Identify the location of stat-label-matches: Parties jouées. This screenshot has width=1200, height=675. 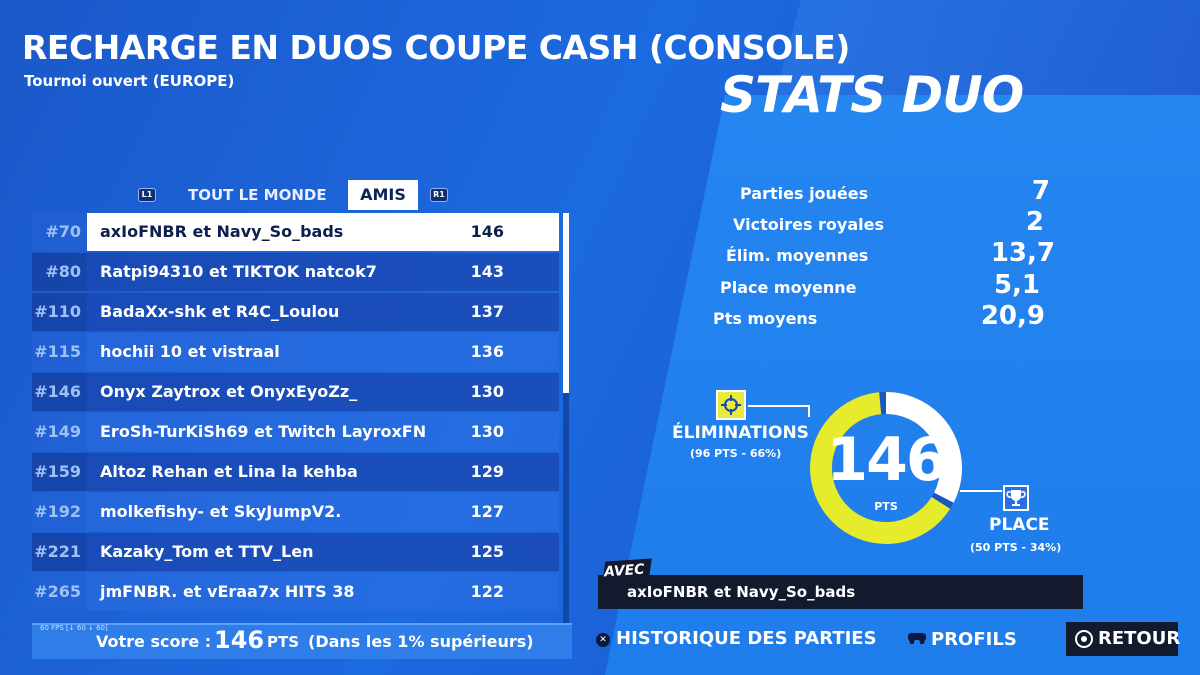
(804, 193).